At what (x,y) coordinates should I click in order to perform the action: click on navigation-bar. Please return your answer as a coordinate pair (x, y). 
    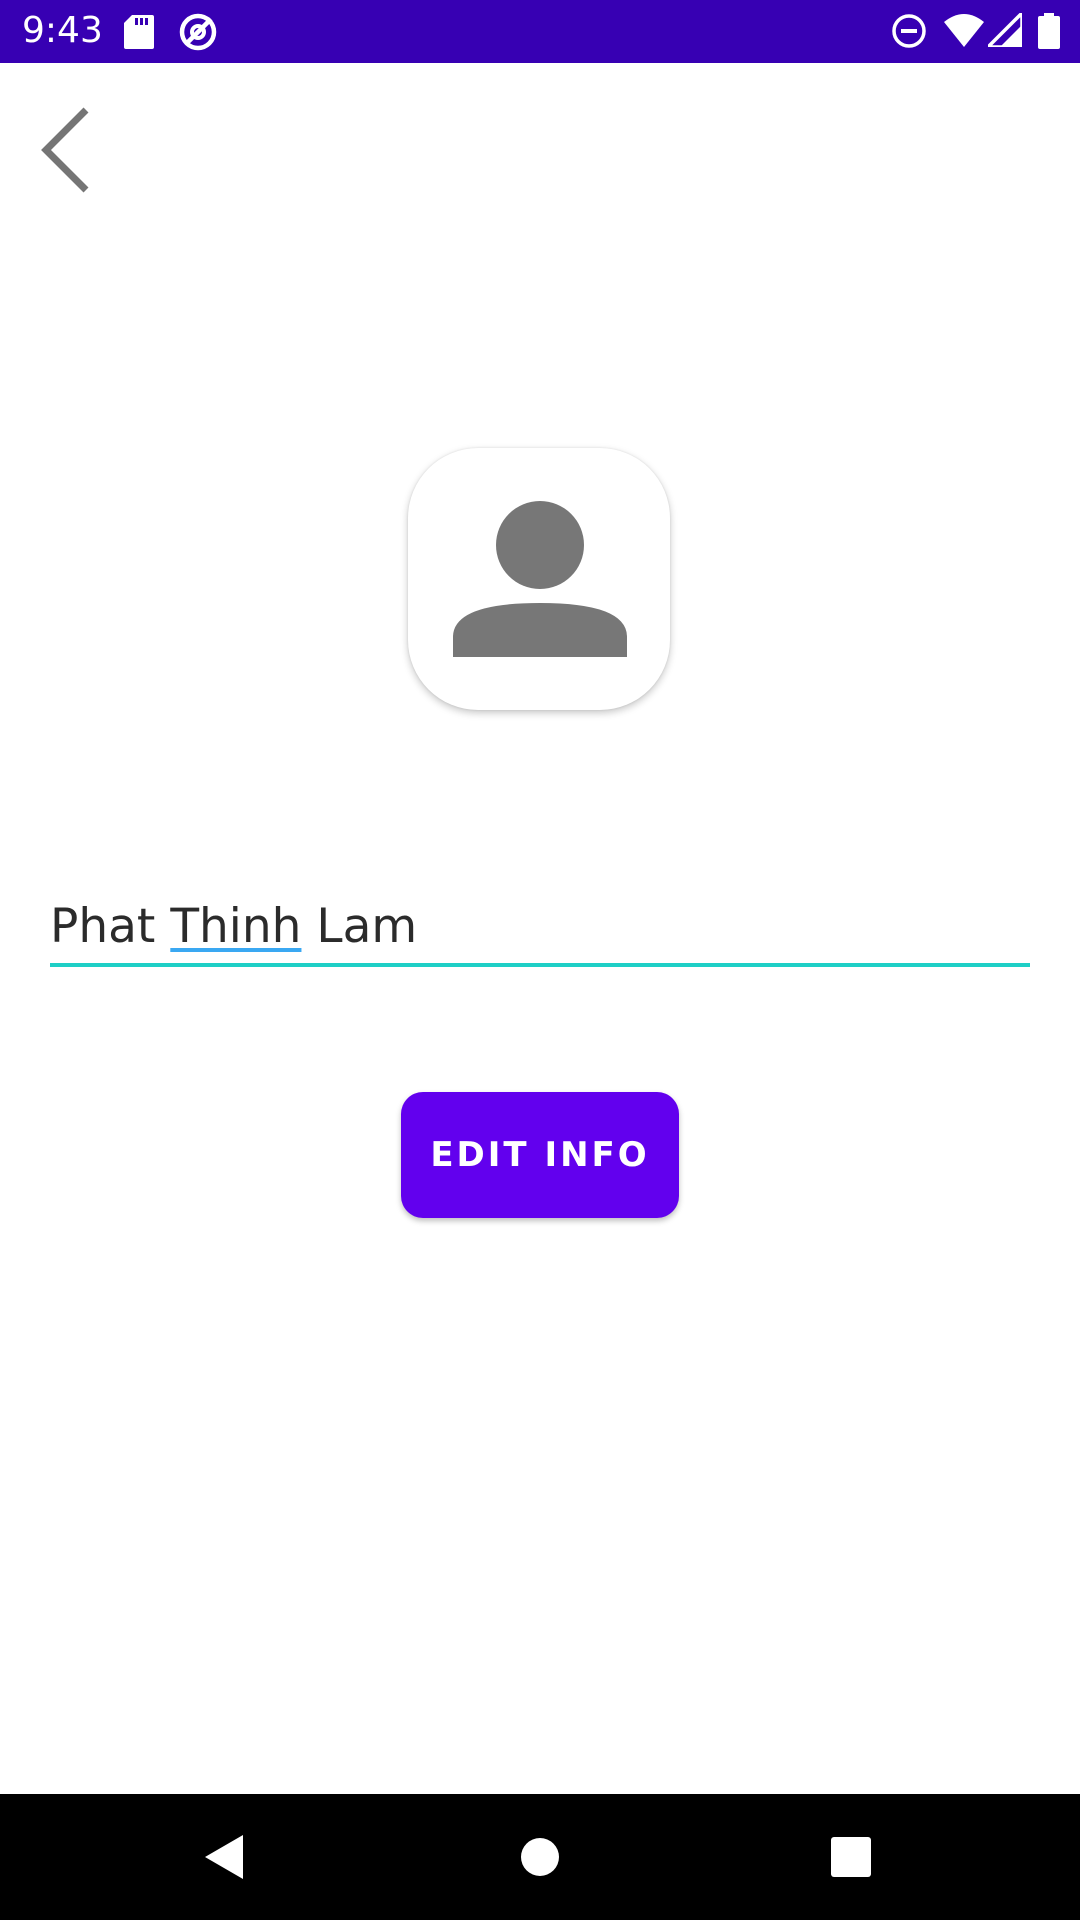
    Looking at the image, I should click on (540, 1857).